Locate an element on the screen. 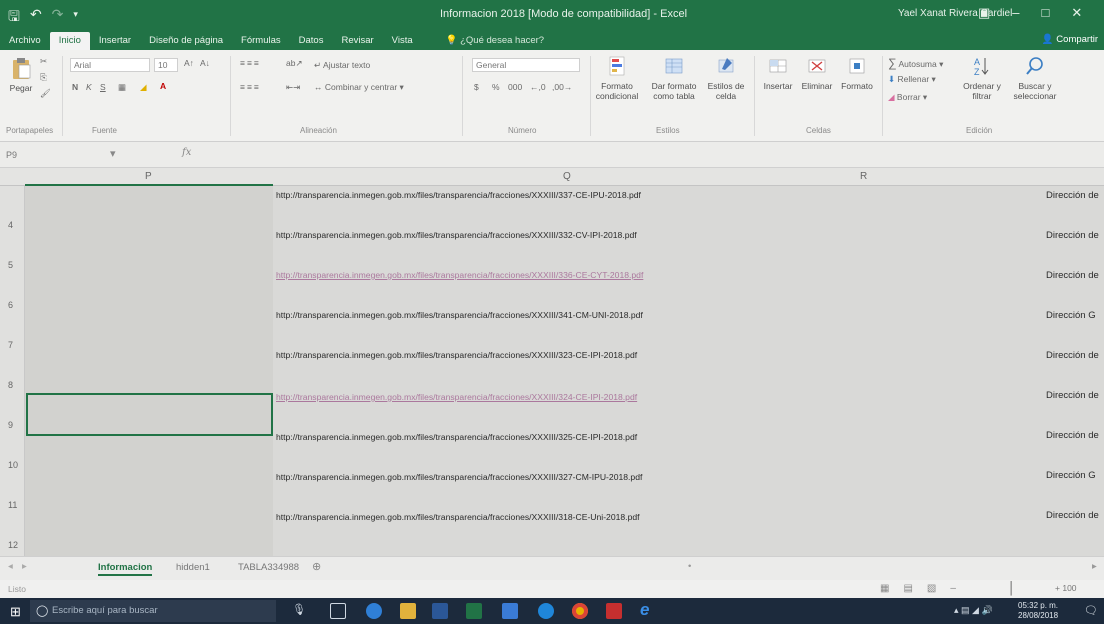  insert-cells-button: Insertar is located at coordinates (778, 72).